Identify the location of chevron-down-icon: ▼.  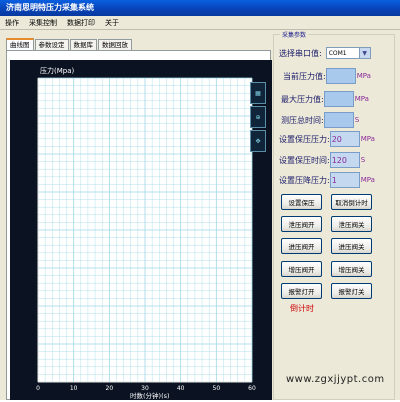
(364, 53).